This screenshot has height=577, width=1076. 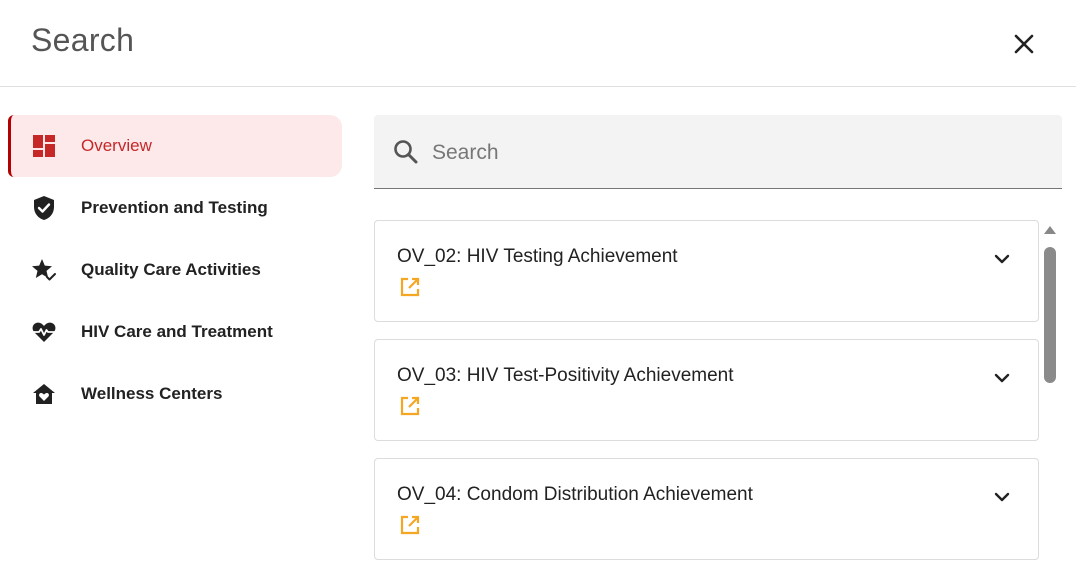 I want to click on result-card: OV_02: HIV Testing Achievement, so click(x=706, y=271).